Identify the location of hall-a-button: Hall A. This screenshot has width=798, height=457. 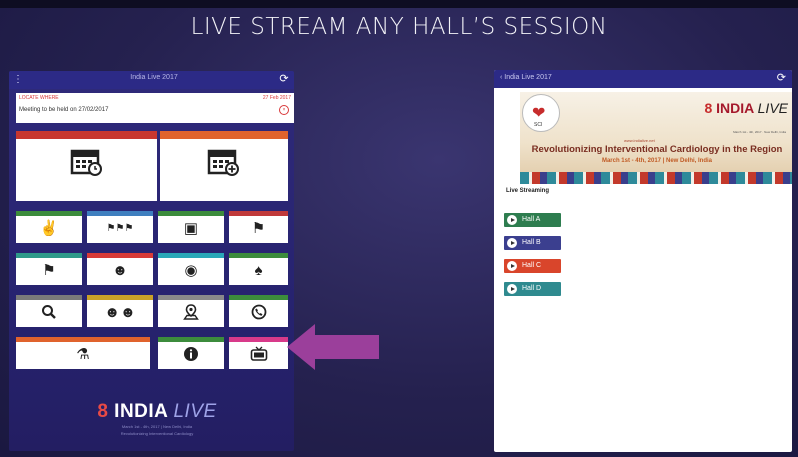
(532, 220).